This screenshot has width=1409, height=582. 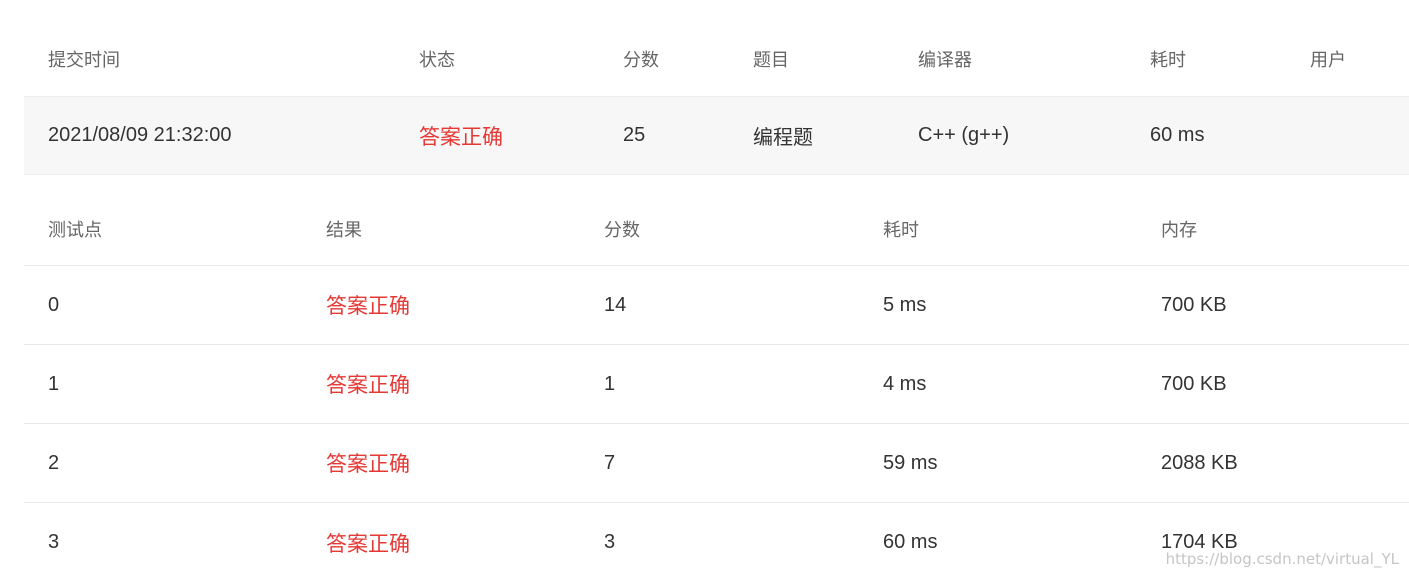 I want to click on testcase-time: 59 ms, so click(x=910, y=462).